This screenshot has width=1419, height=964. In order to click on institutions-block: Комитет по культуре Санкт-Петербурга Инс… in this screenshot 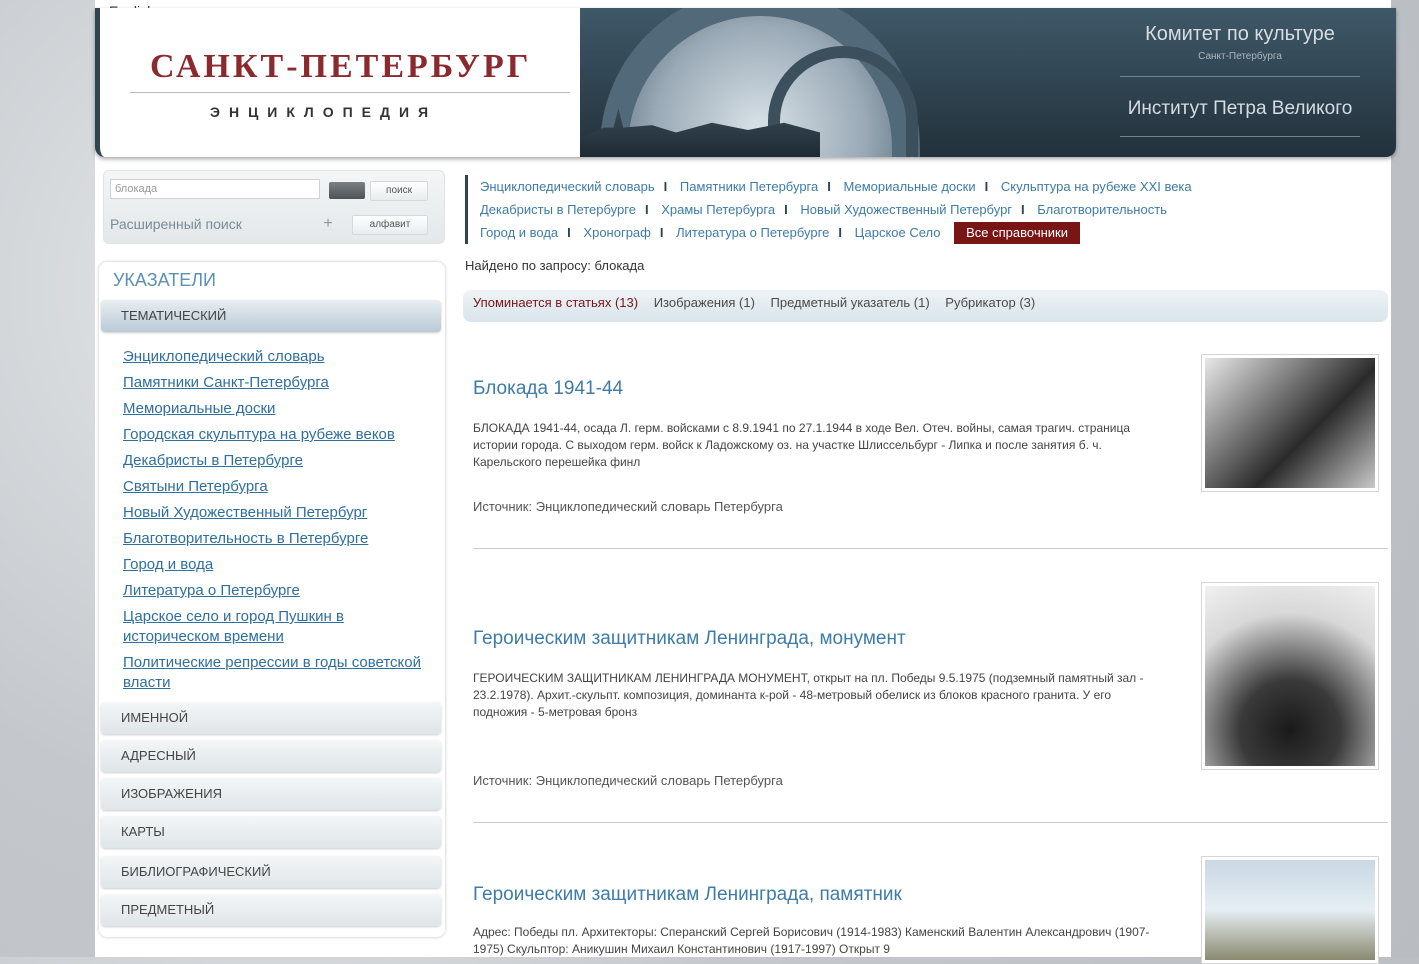, I will do `click(1240, 82)`.